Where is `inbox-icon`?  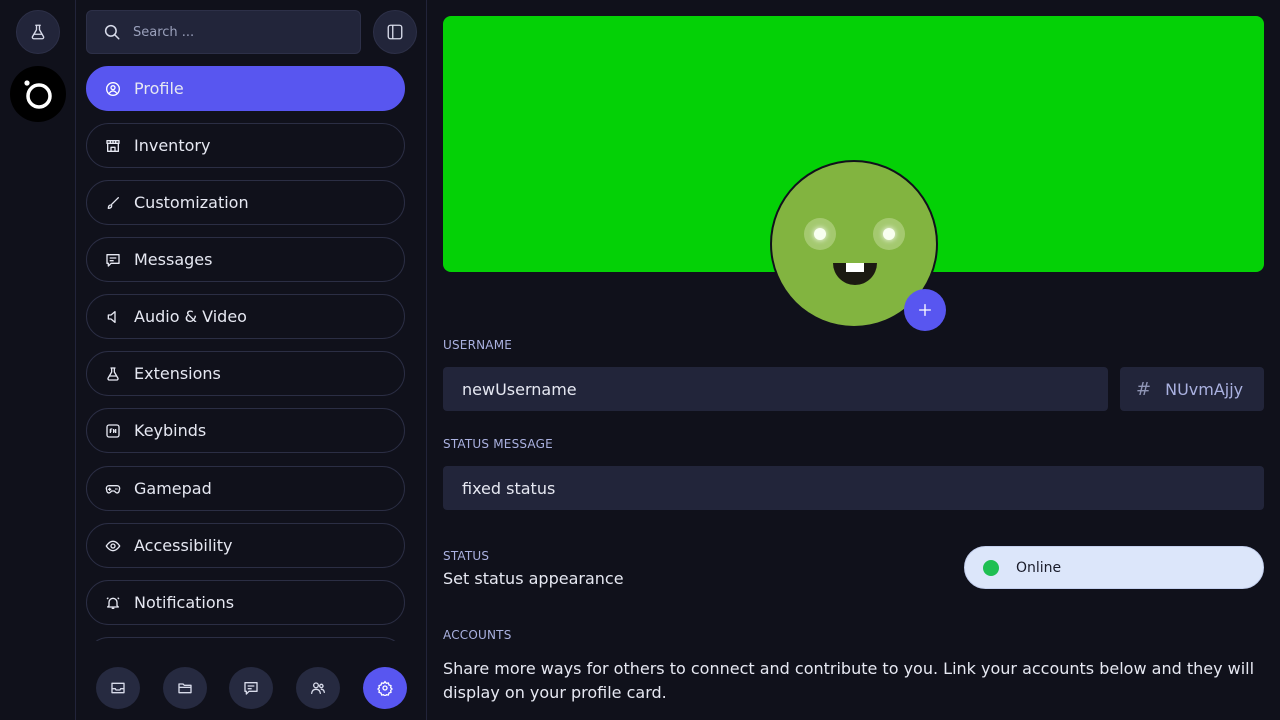 inbox-icon is located at coordinates (118, 688).